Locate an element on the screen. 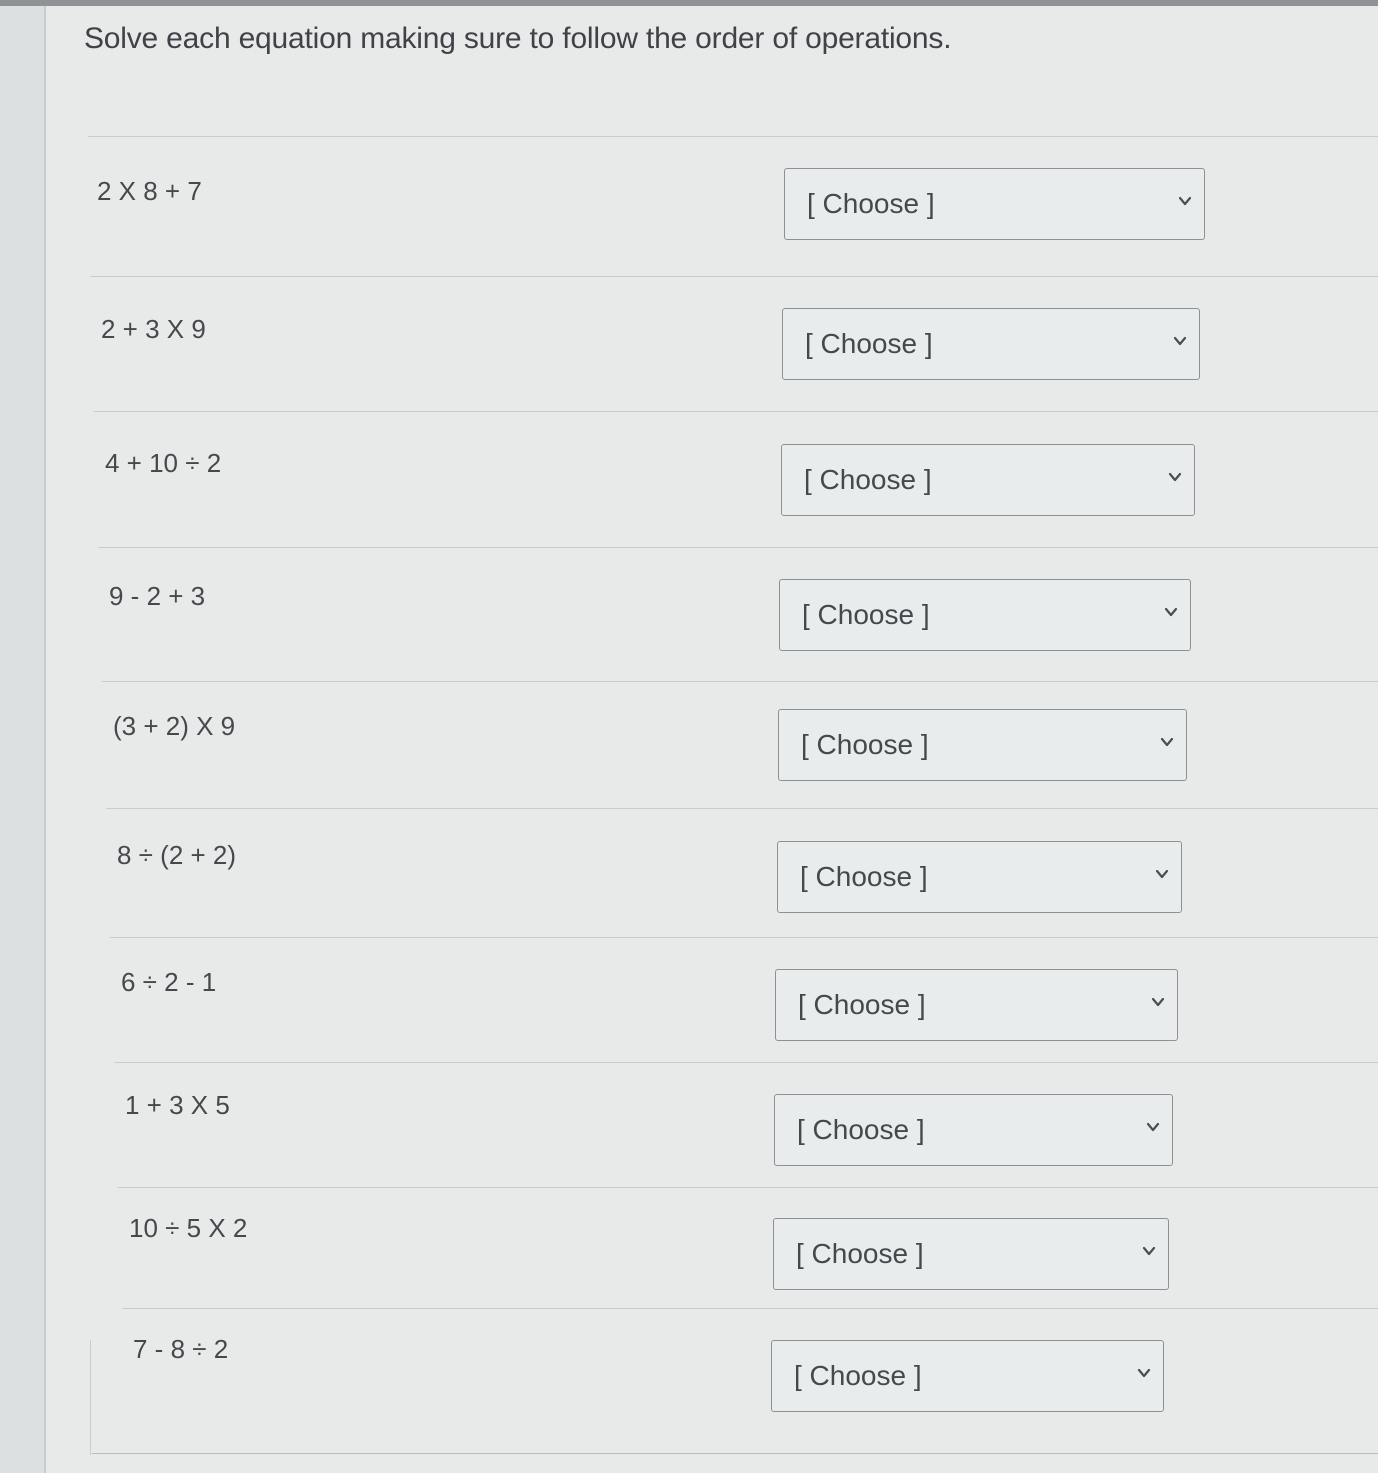 The image size is (1378, 1473). panel-bottom-border is located at coordinates (735, 1453).